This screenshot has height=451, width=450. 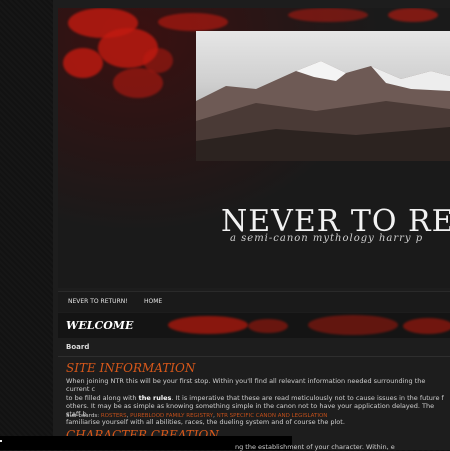 What do you see at coordinates (171, 416) in the screenshot?
I see `subboard-link-pureblood-family-registry: PUREBLOOD FAMILY REGISTRY` at bounding box center [171, 416].